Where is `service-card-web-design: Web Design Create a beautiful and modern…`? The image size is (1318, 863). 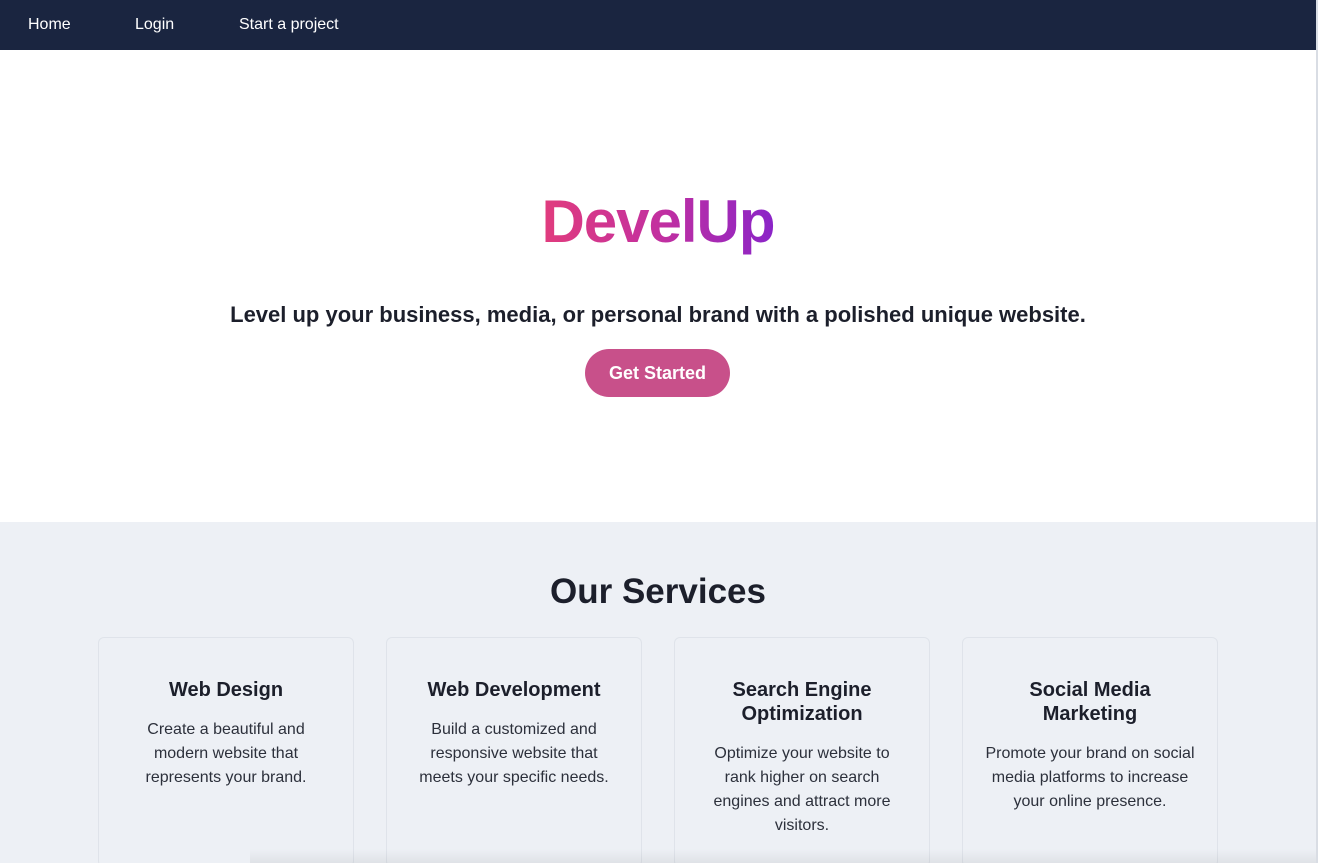 service-card-web-design: Web Design Create a beautiful and modern… is located at coordinates (226, 750).